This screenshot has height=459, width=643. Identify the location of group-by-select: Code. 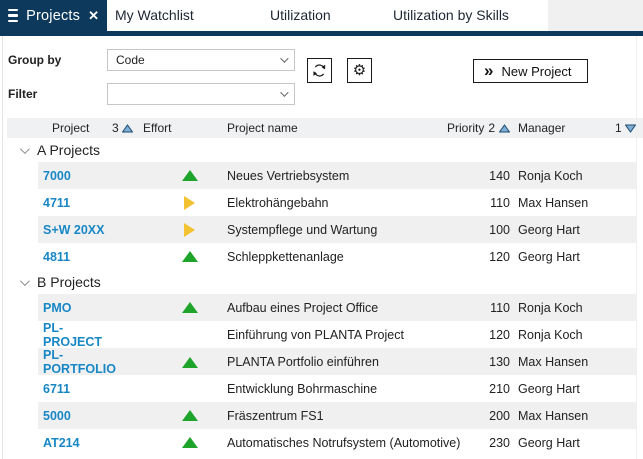
(201, 60).